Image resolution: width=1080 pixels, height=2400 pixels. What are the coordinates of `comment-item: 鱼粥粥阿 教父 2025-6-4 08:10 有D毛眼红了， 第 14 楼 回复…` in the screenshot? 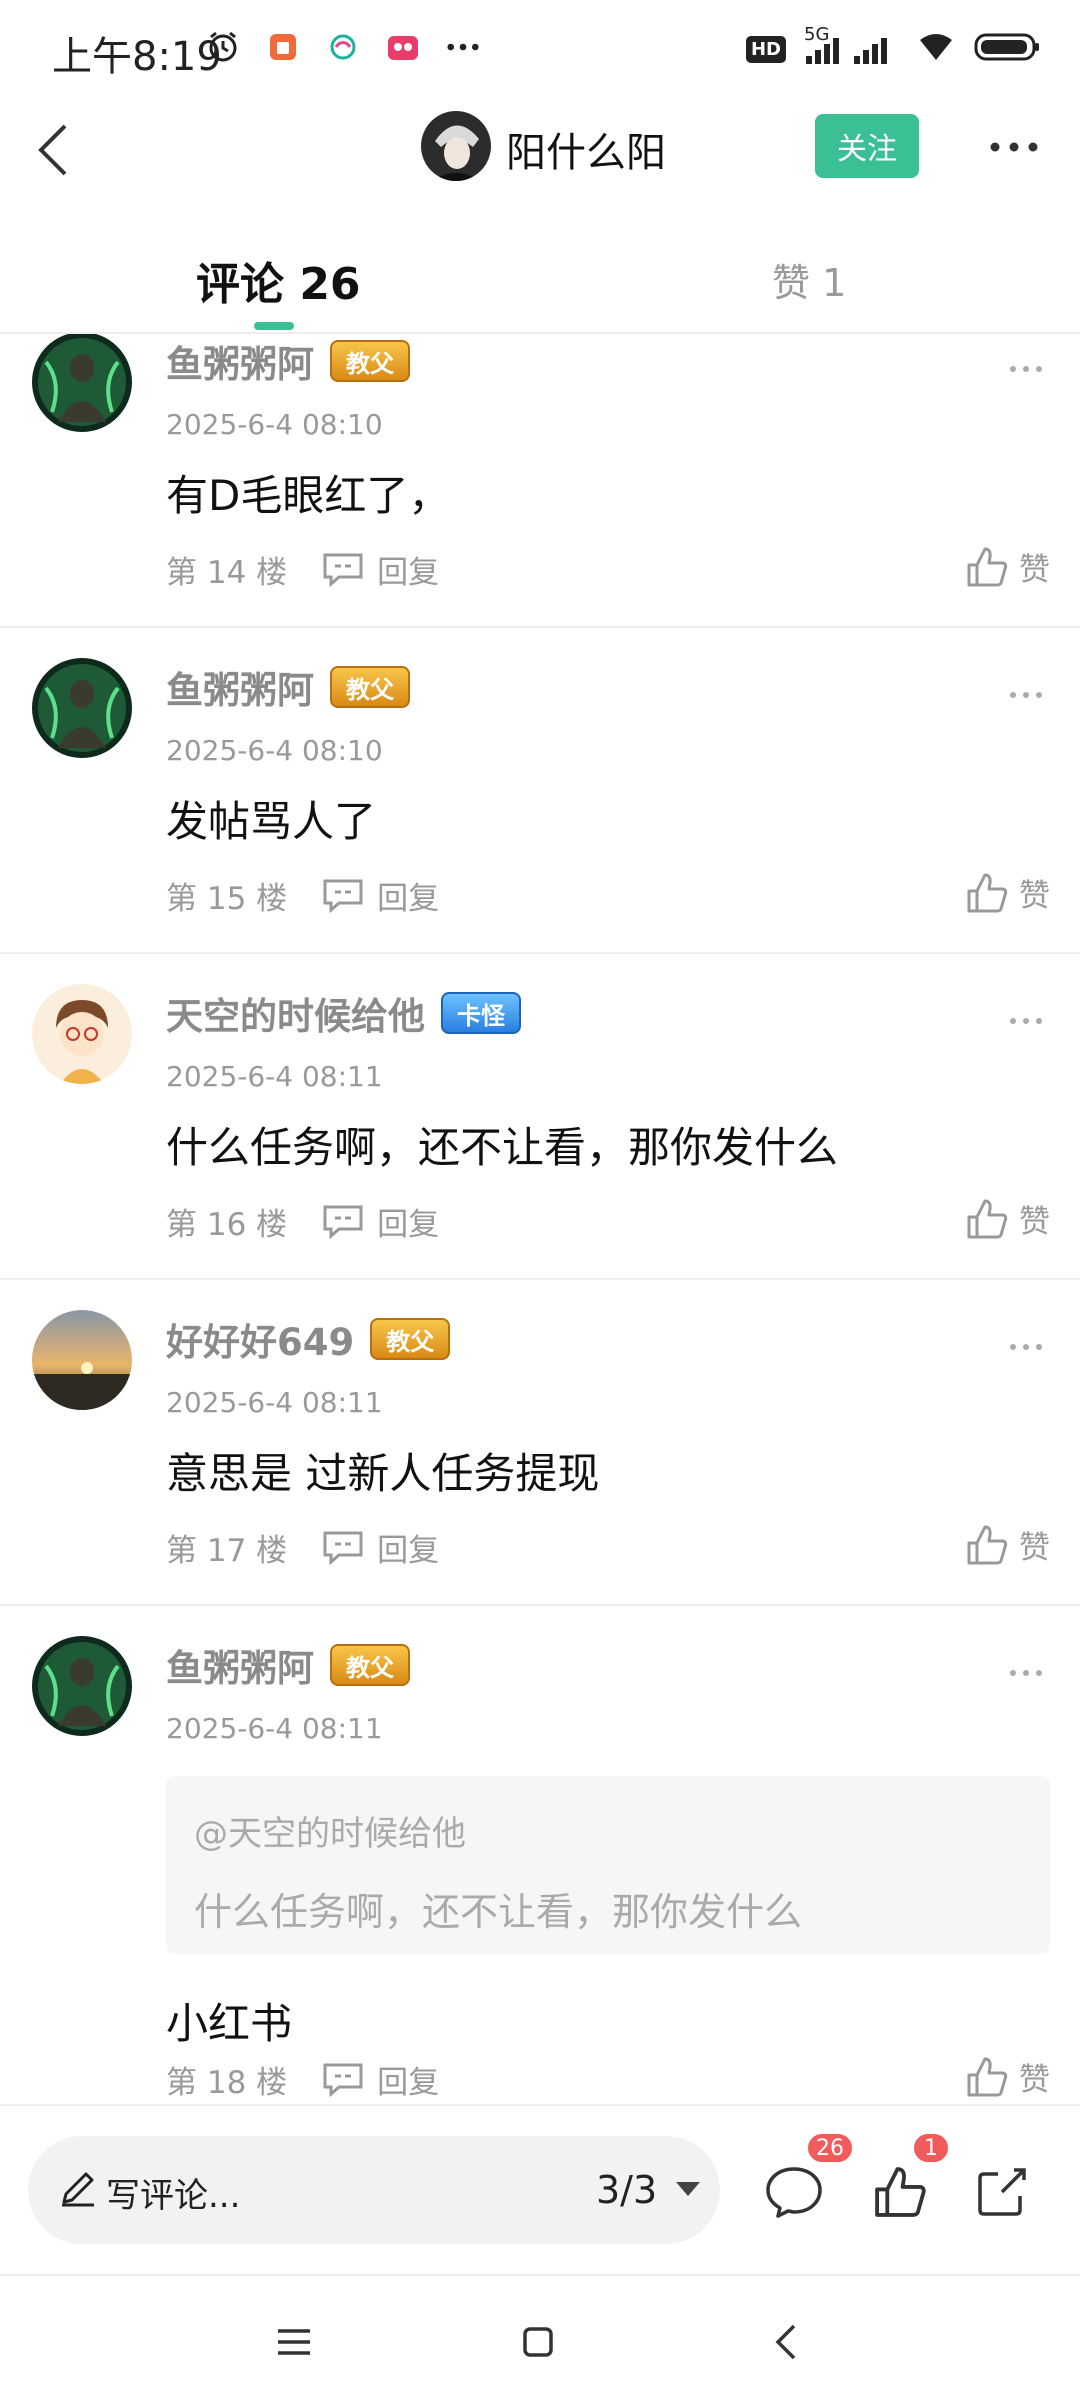 It's located at (540, 481).